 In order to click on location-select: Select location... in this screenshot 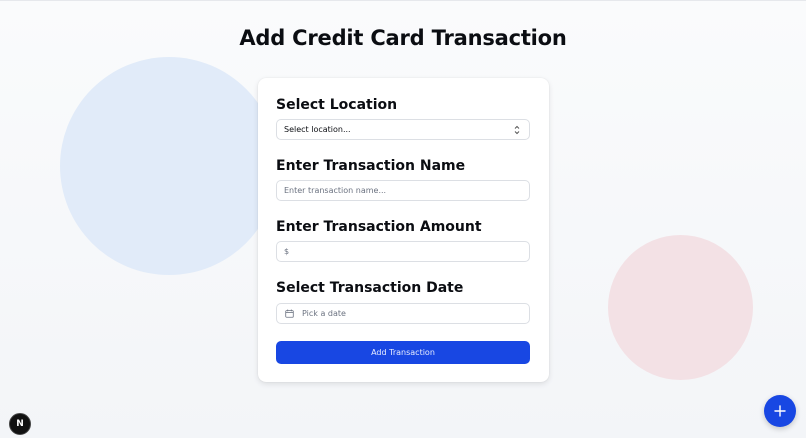, I will do `click(403, 129)`.